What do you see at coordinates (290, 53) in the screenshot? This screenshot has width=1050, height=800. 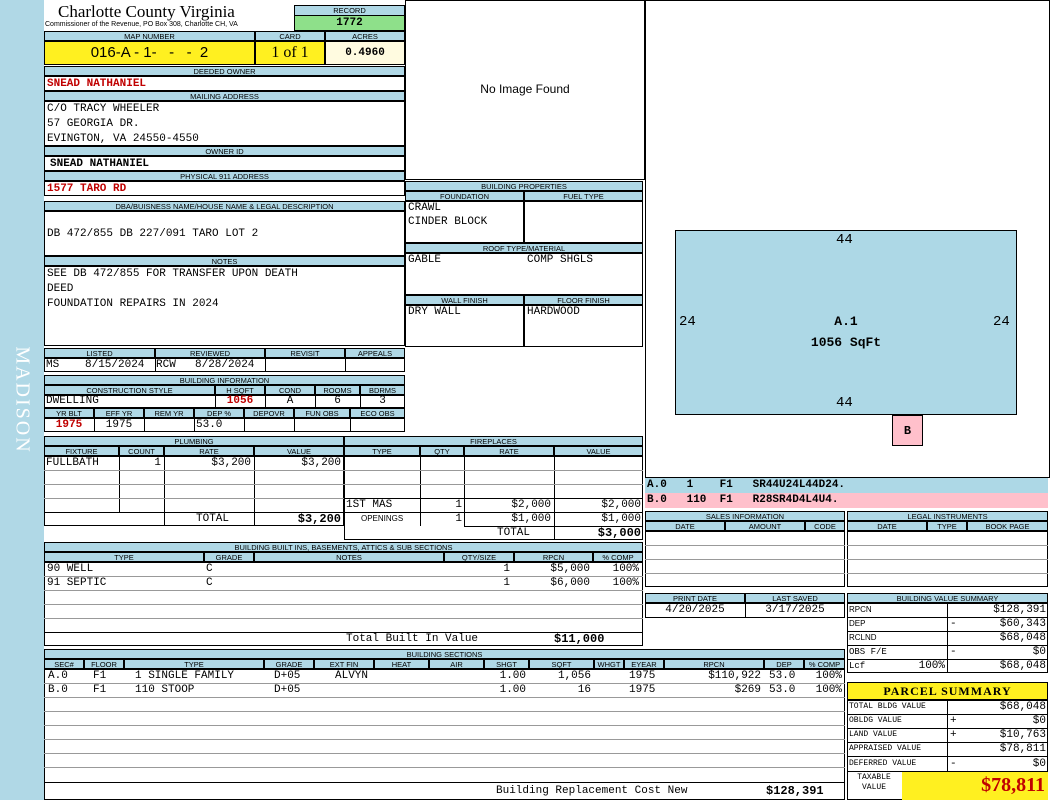 I see `card-number: 1 of 1` at bounding box center [290, 53].